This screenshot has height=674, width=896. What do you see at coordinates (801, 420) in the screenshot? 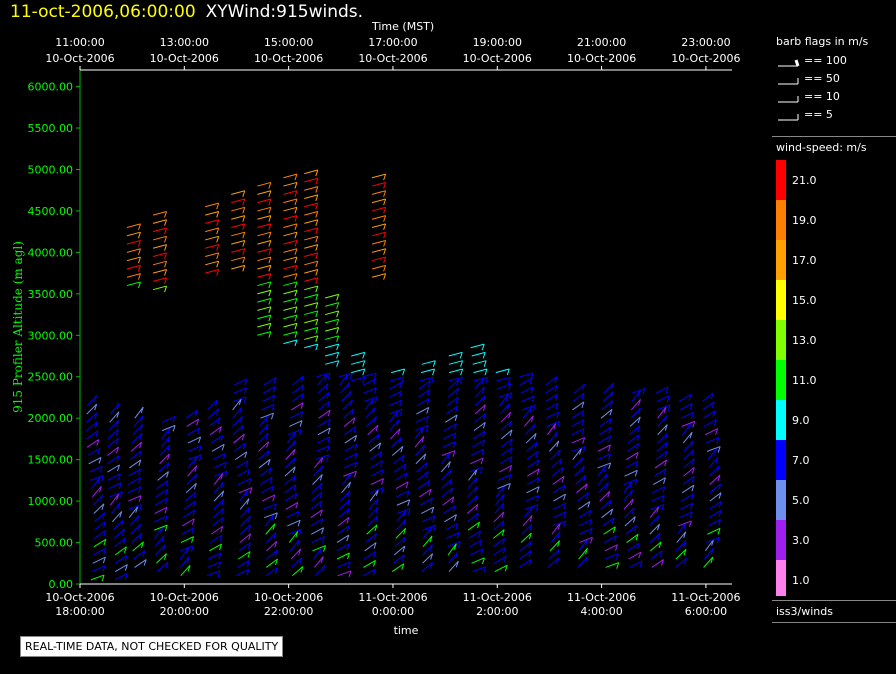
I see `speed-label: 9.0` at bounding box center [801, 420].